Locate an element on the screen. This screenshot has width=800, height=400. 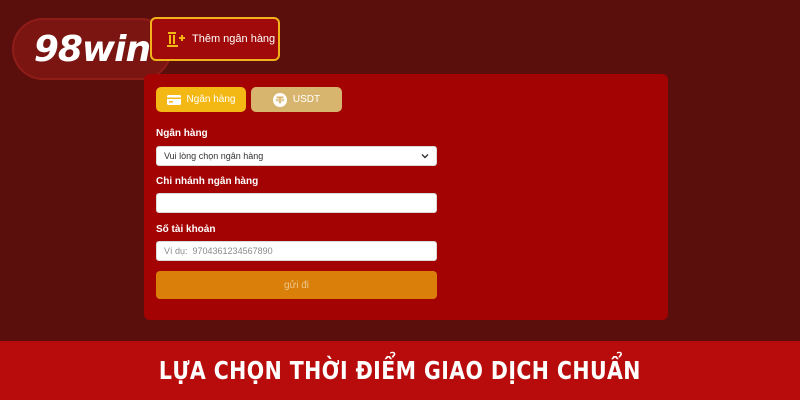
bank-select: Vui lòng chọn ngân hàng is located at coordinates (296, 156).